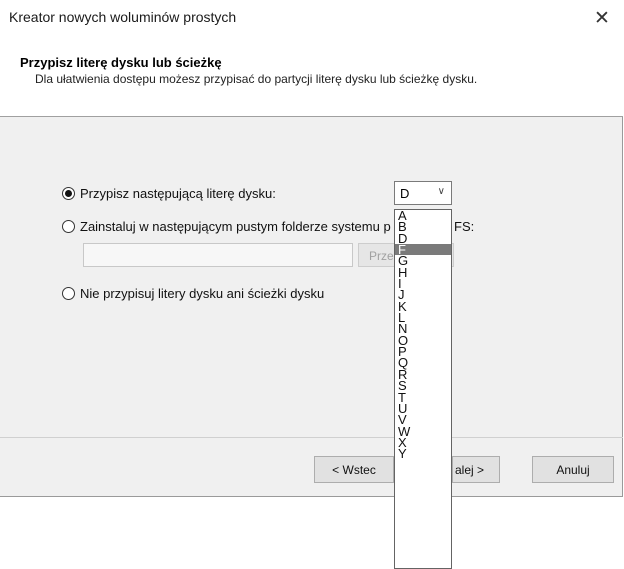 This screenshot has width=624, height=569. What do you see at coordinates (311, 437) in the screenshot?
I see `footer-divider` at bounding box center [311, 437].